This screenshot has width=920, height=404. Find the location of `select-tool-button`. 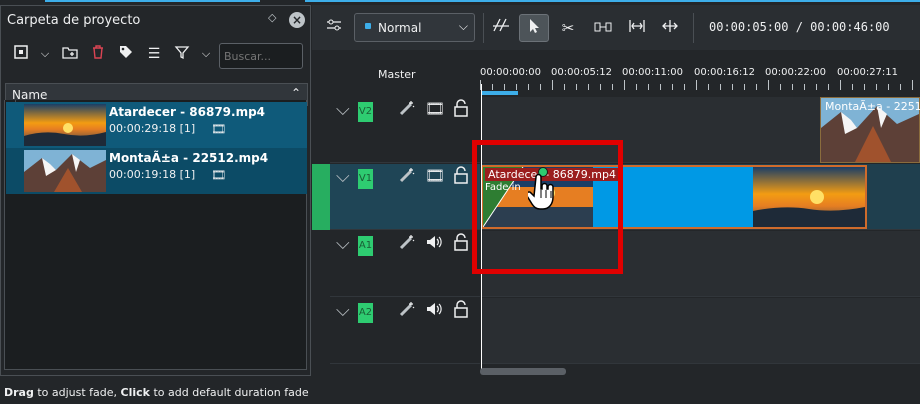

select-tool-button is located at coordinates (534, 28).